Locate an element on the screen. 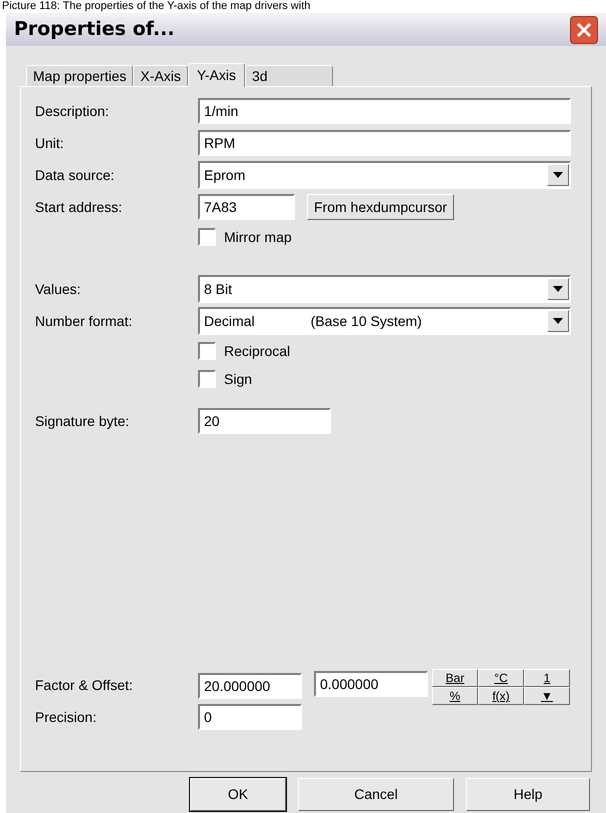 Image resolution: width=606 pixels, height=813 pixels. field-label: Precision: is located at coordinates (66, 717).